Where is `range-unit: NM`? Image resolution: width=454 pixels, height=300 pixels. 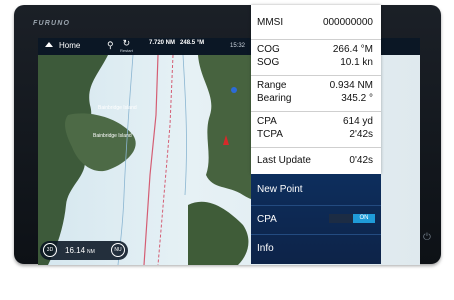
range-unit: NM is located at coordinates (91, 252).